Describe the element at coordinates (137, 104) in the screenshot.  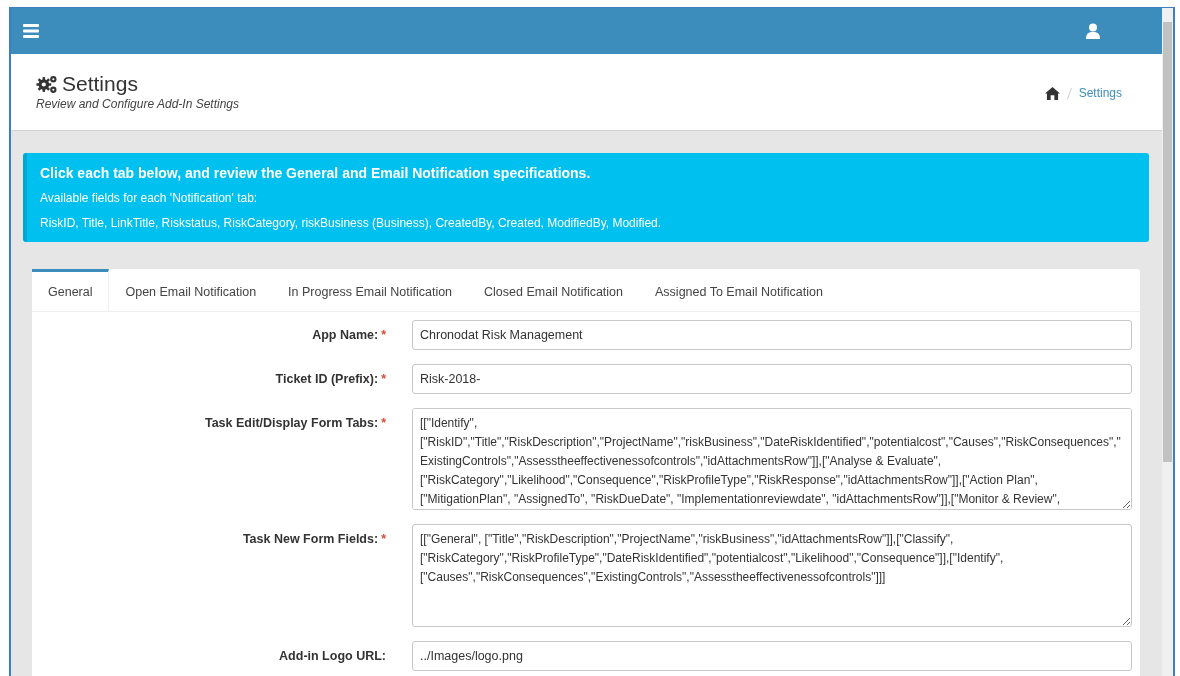
I see `page-subtitle: Review and Configure Add-In Settings` at that location.